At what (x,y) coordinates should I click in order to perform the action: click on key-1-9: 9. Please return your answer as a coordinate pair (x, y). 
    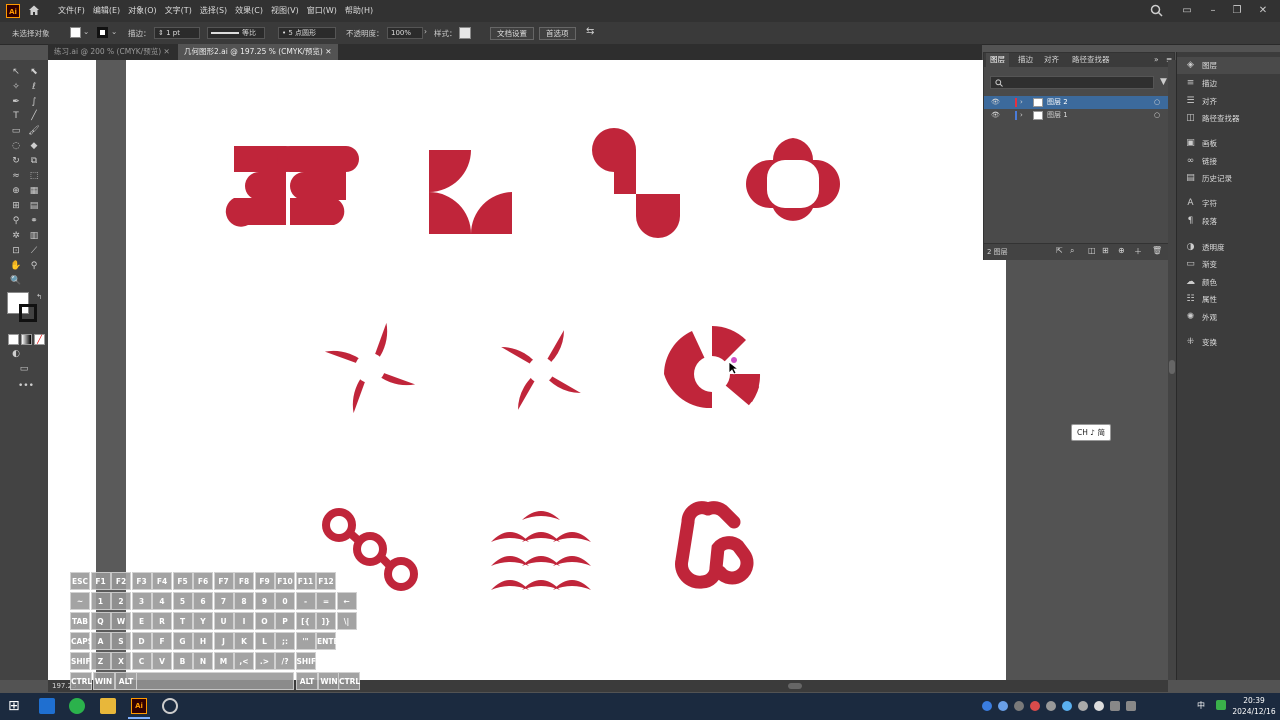
    Looking at the image, I should click on (264, 601).